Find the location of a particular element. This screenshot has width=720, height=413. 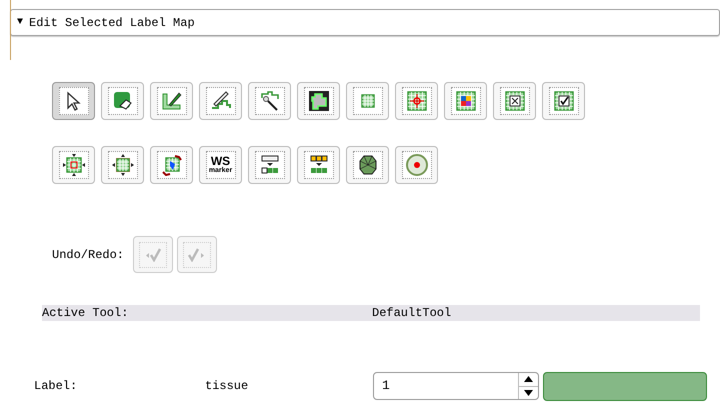

color-grid-icon is located at coordinates (465, 101).